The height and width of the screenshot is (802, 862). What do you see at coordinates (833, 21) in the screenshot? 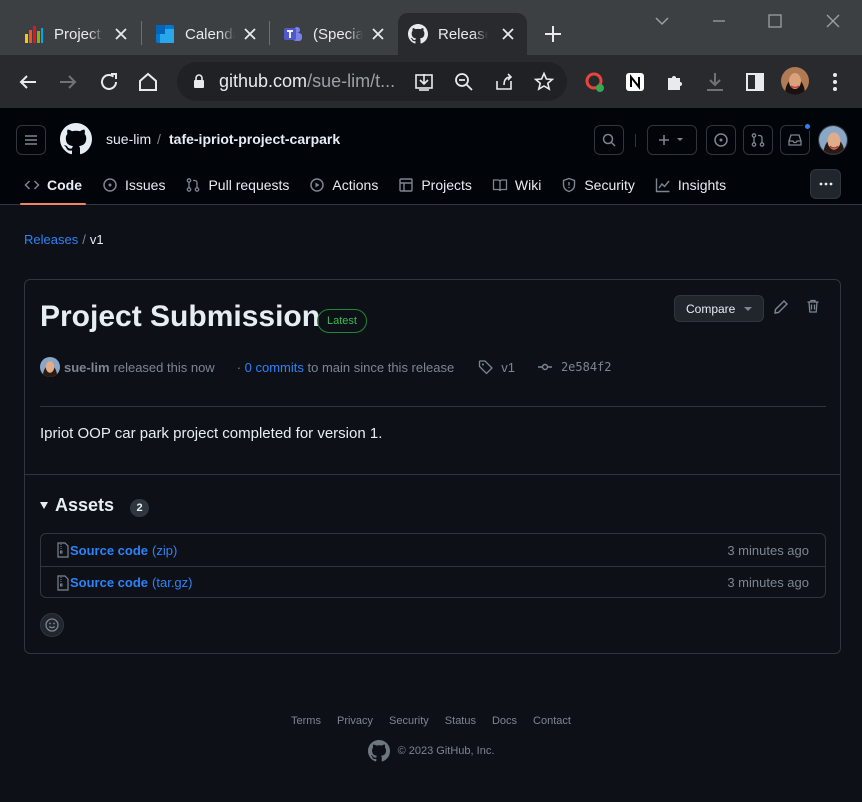
I see `window-close-icon` at bounding box center [833, 21].